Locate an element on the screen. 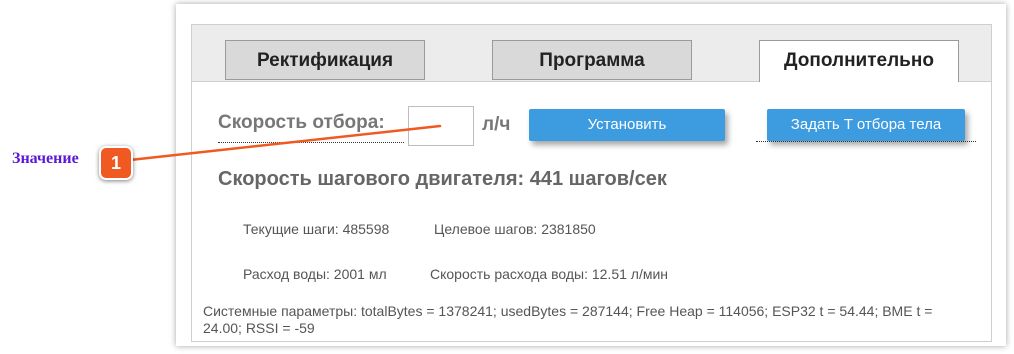  annotation-label: Значение is located at coordinates (45, 158).